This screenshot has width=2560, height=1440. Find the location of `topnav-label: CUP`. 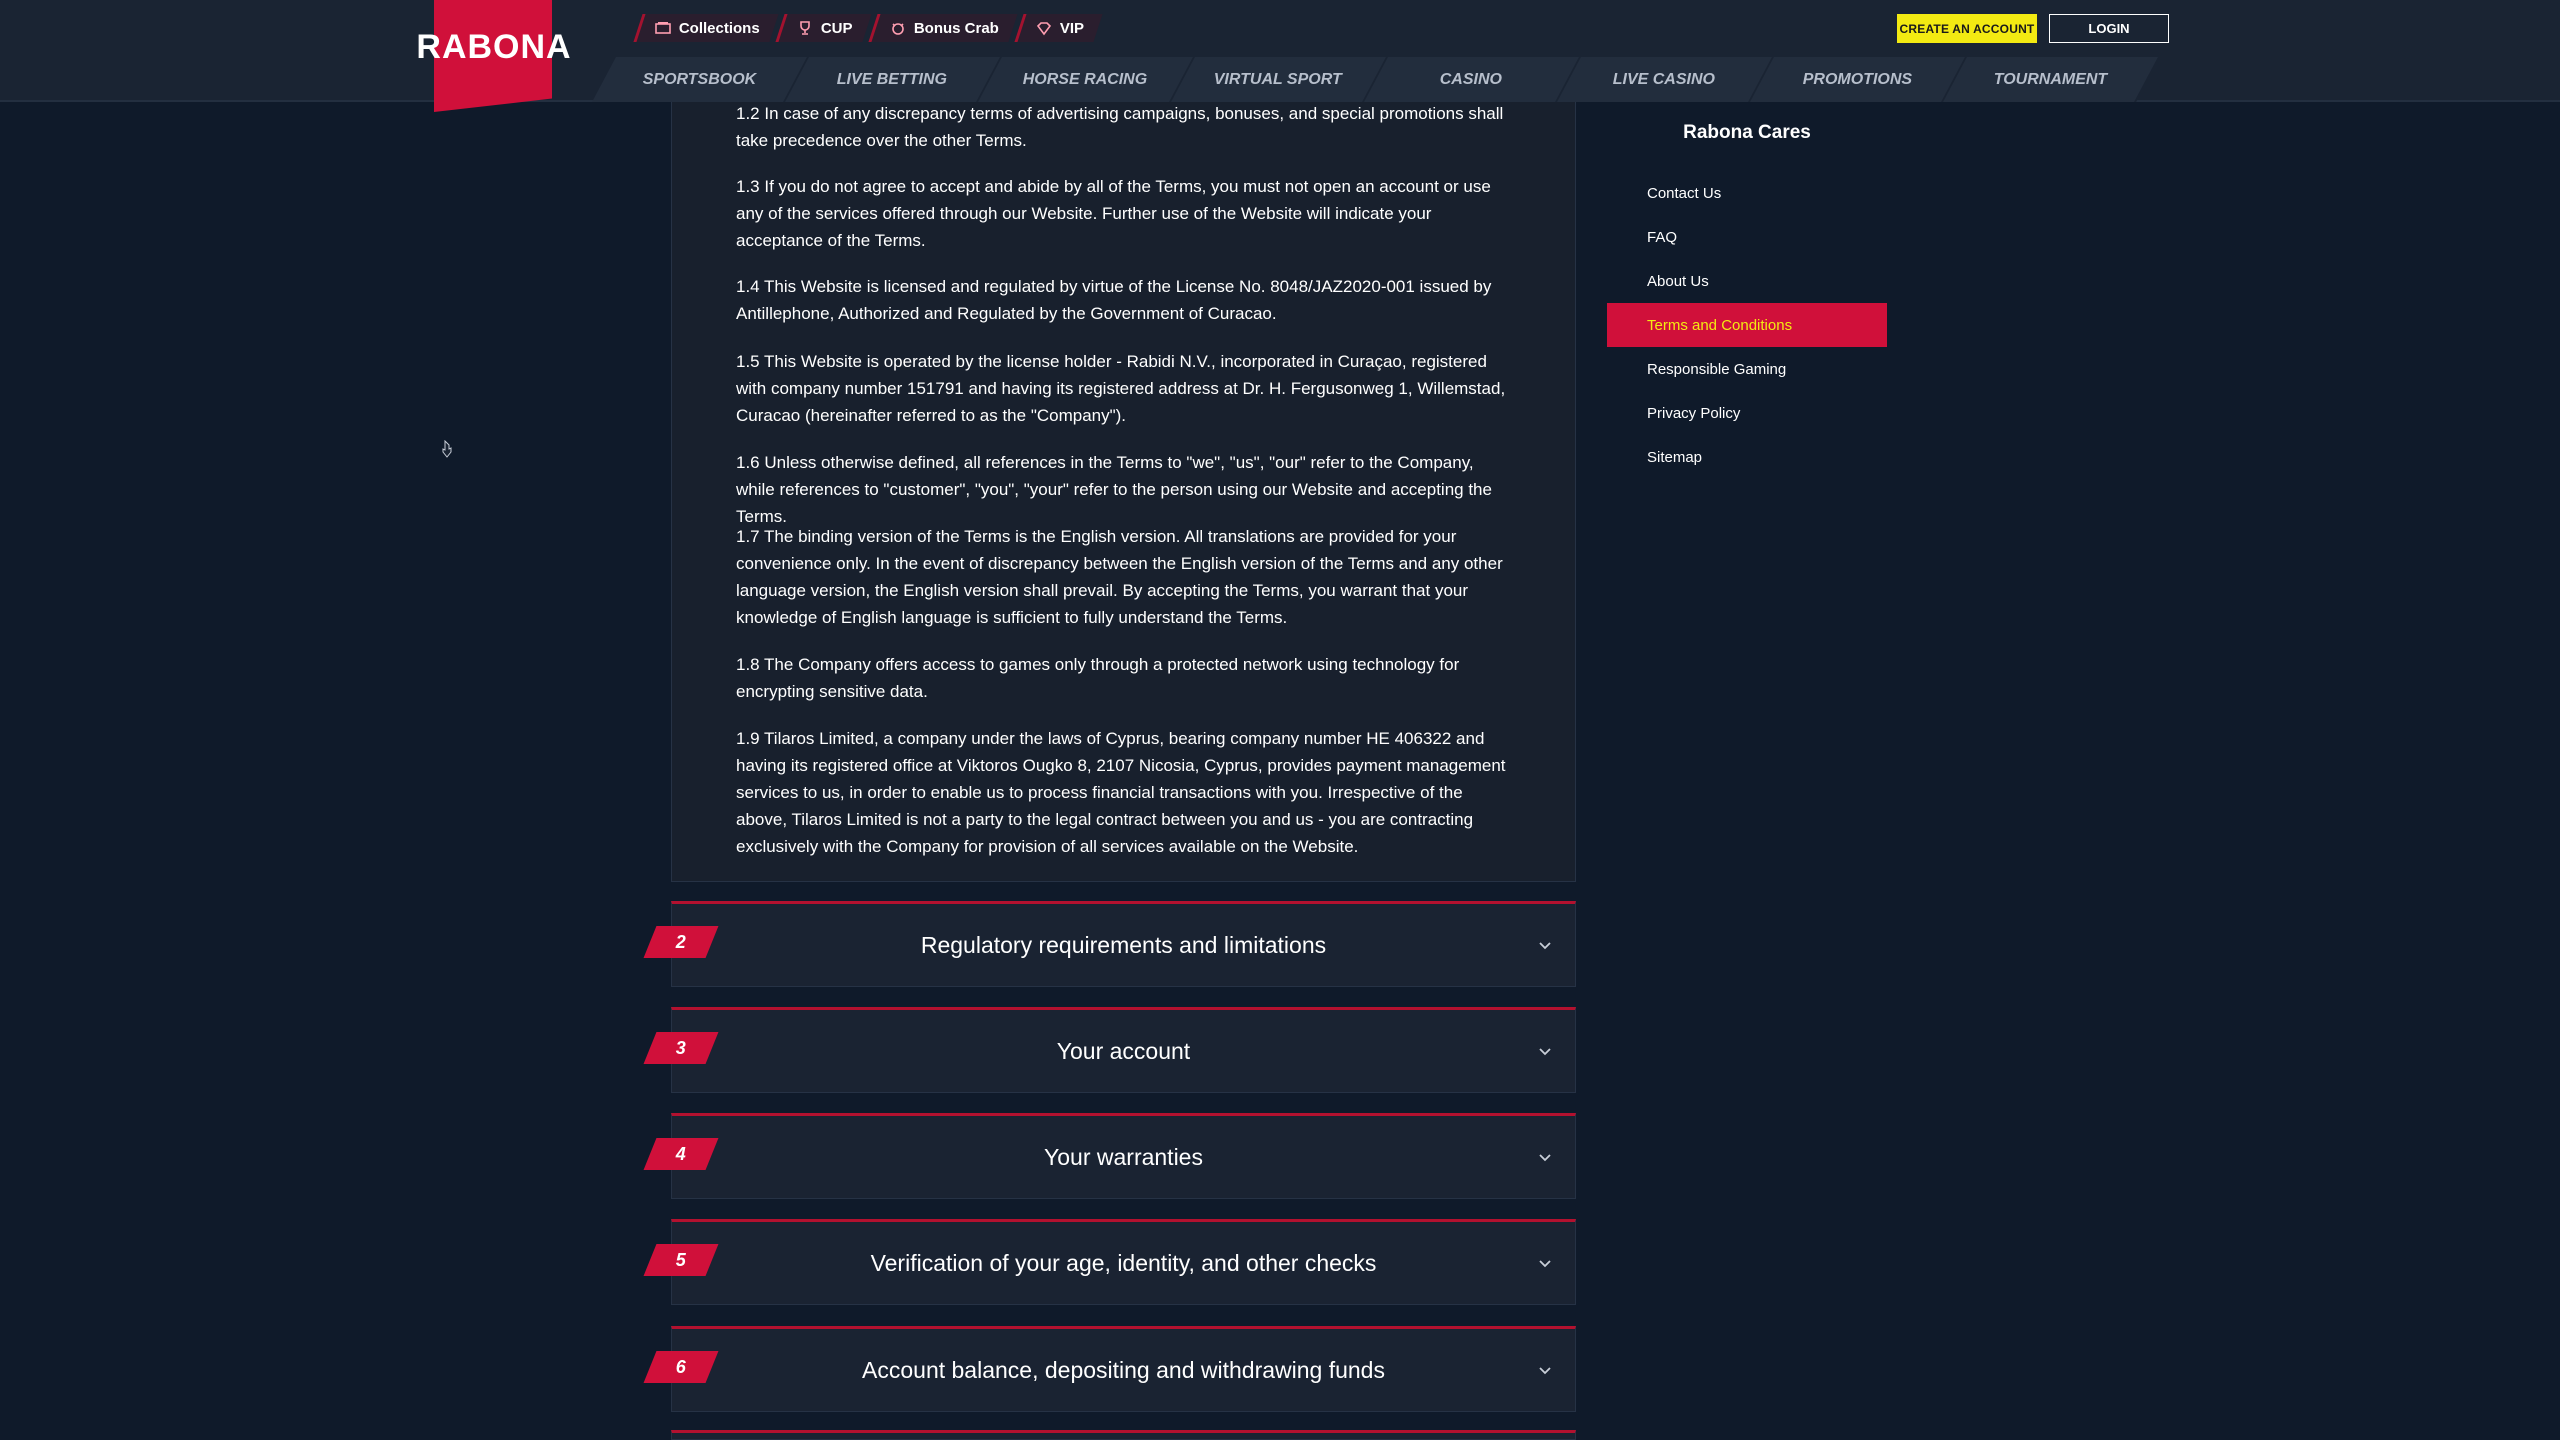

topnav-label: CUP is located at coordinates (836, 28).